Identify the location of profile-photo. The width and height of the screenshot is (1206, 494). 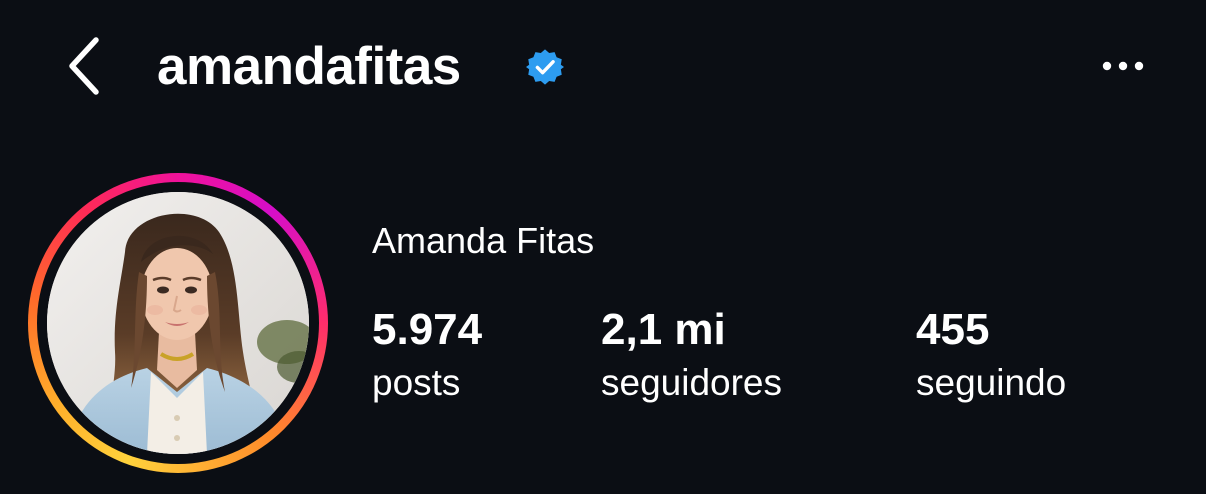
(178, 323).